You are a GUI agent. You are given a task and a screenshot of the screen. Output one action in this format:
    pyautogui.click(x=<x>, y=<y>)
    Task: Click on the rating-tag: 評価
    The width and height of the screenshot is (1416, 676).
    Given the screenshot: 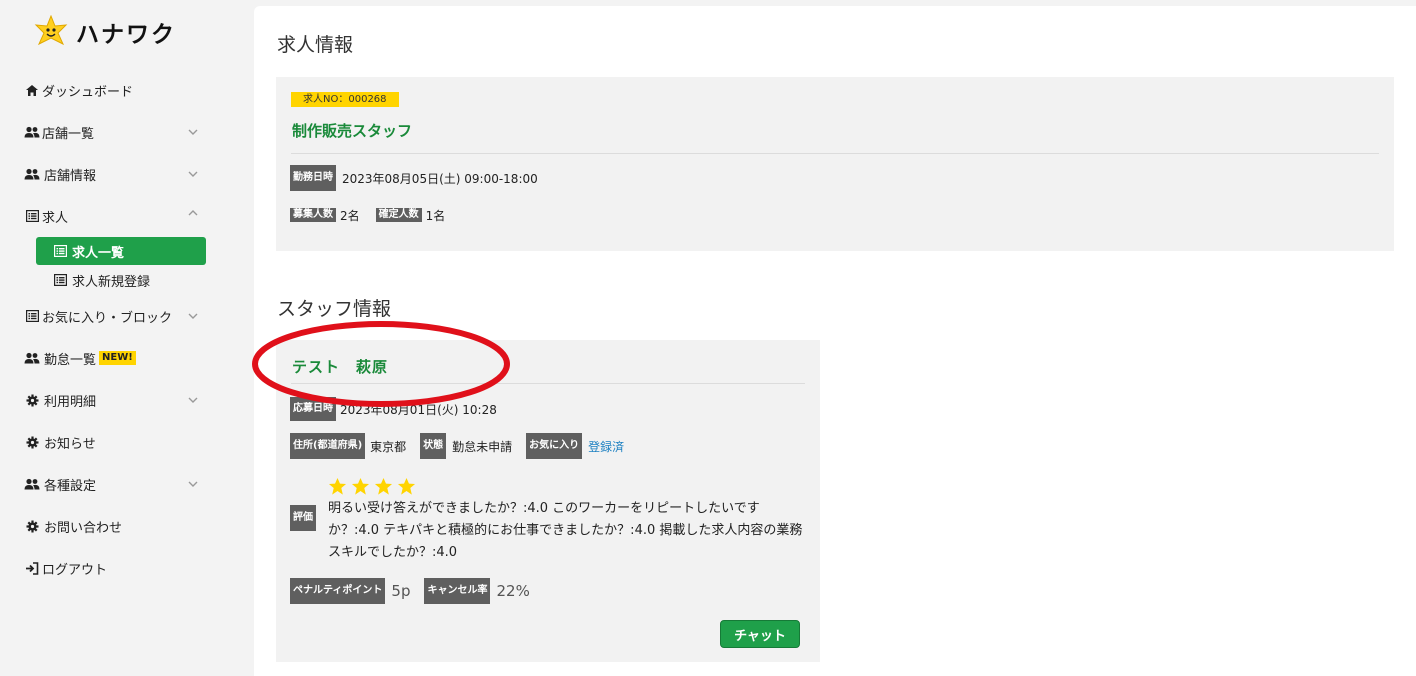 What is the action you would take?
    pyautogui.click(x=303, y=518)
    